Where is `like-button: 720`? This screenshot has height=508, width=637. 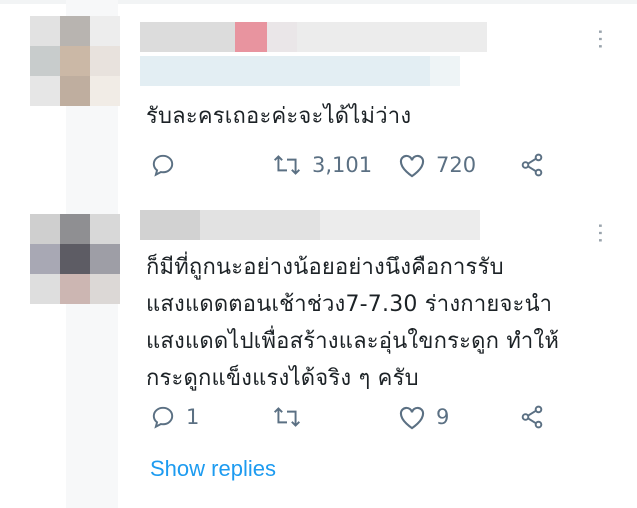
like-button: 720 is located at coordinates (437, 165).